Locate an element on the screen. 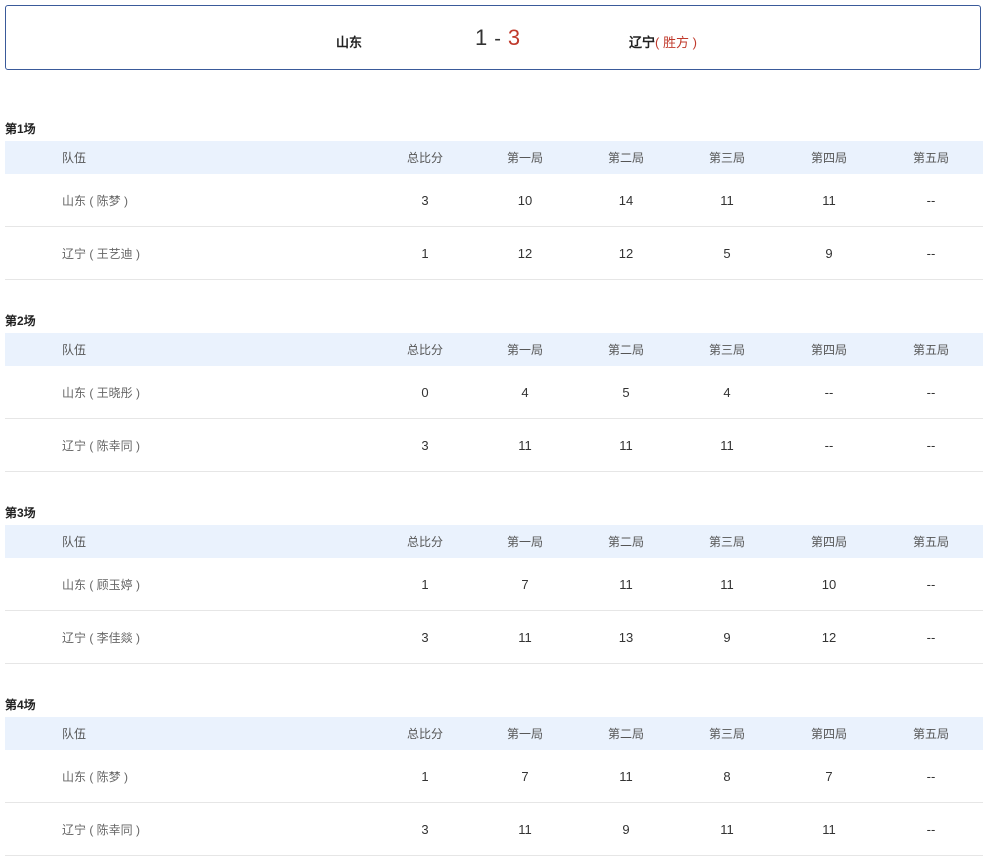 This screenshot has width=985, height=856. summary-score-right: 3 is located at coordinates (514, 37).